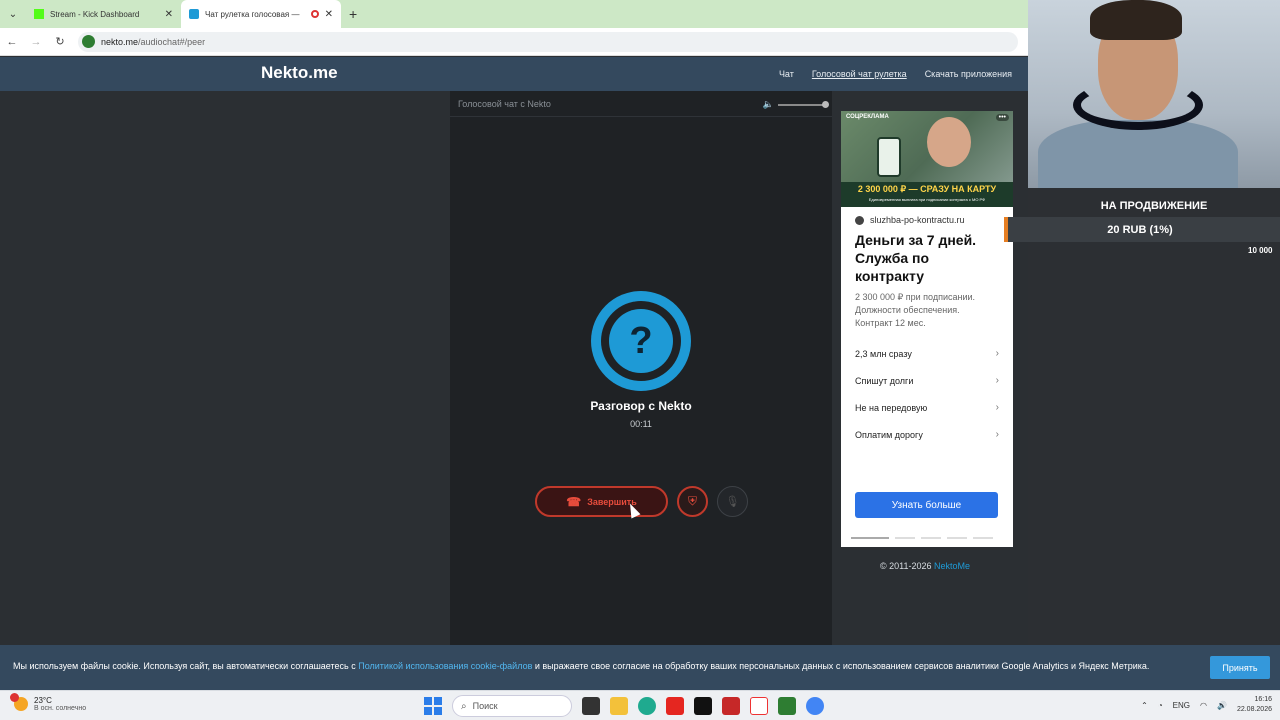 The image size is (1280, 720). What do you see at coordinates (95, 14) in the screenshot?
I see `tab-title: Stream - Kick Dashboard` at bounding box center [95, 14].